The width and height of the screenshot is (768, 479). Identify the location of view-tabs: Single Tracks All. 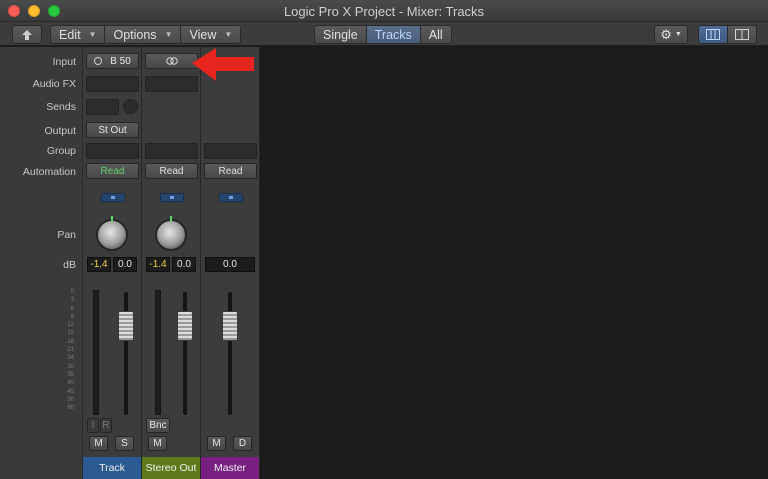
(383, 34).